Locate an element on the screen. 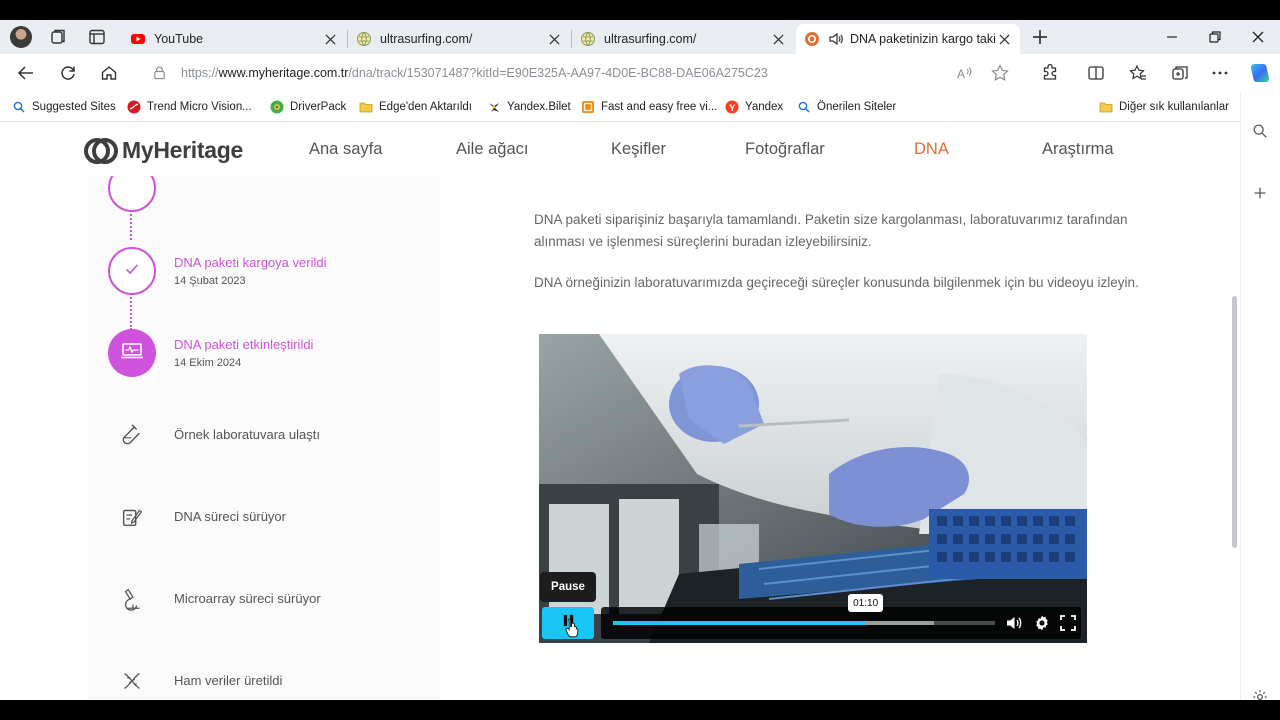  step-title-microarray: Microarray süreci sürüyor is located at coordinates (247, 598).